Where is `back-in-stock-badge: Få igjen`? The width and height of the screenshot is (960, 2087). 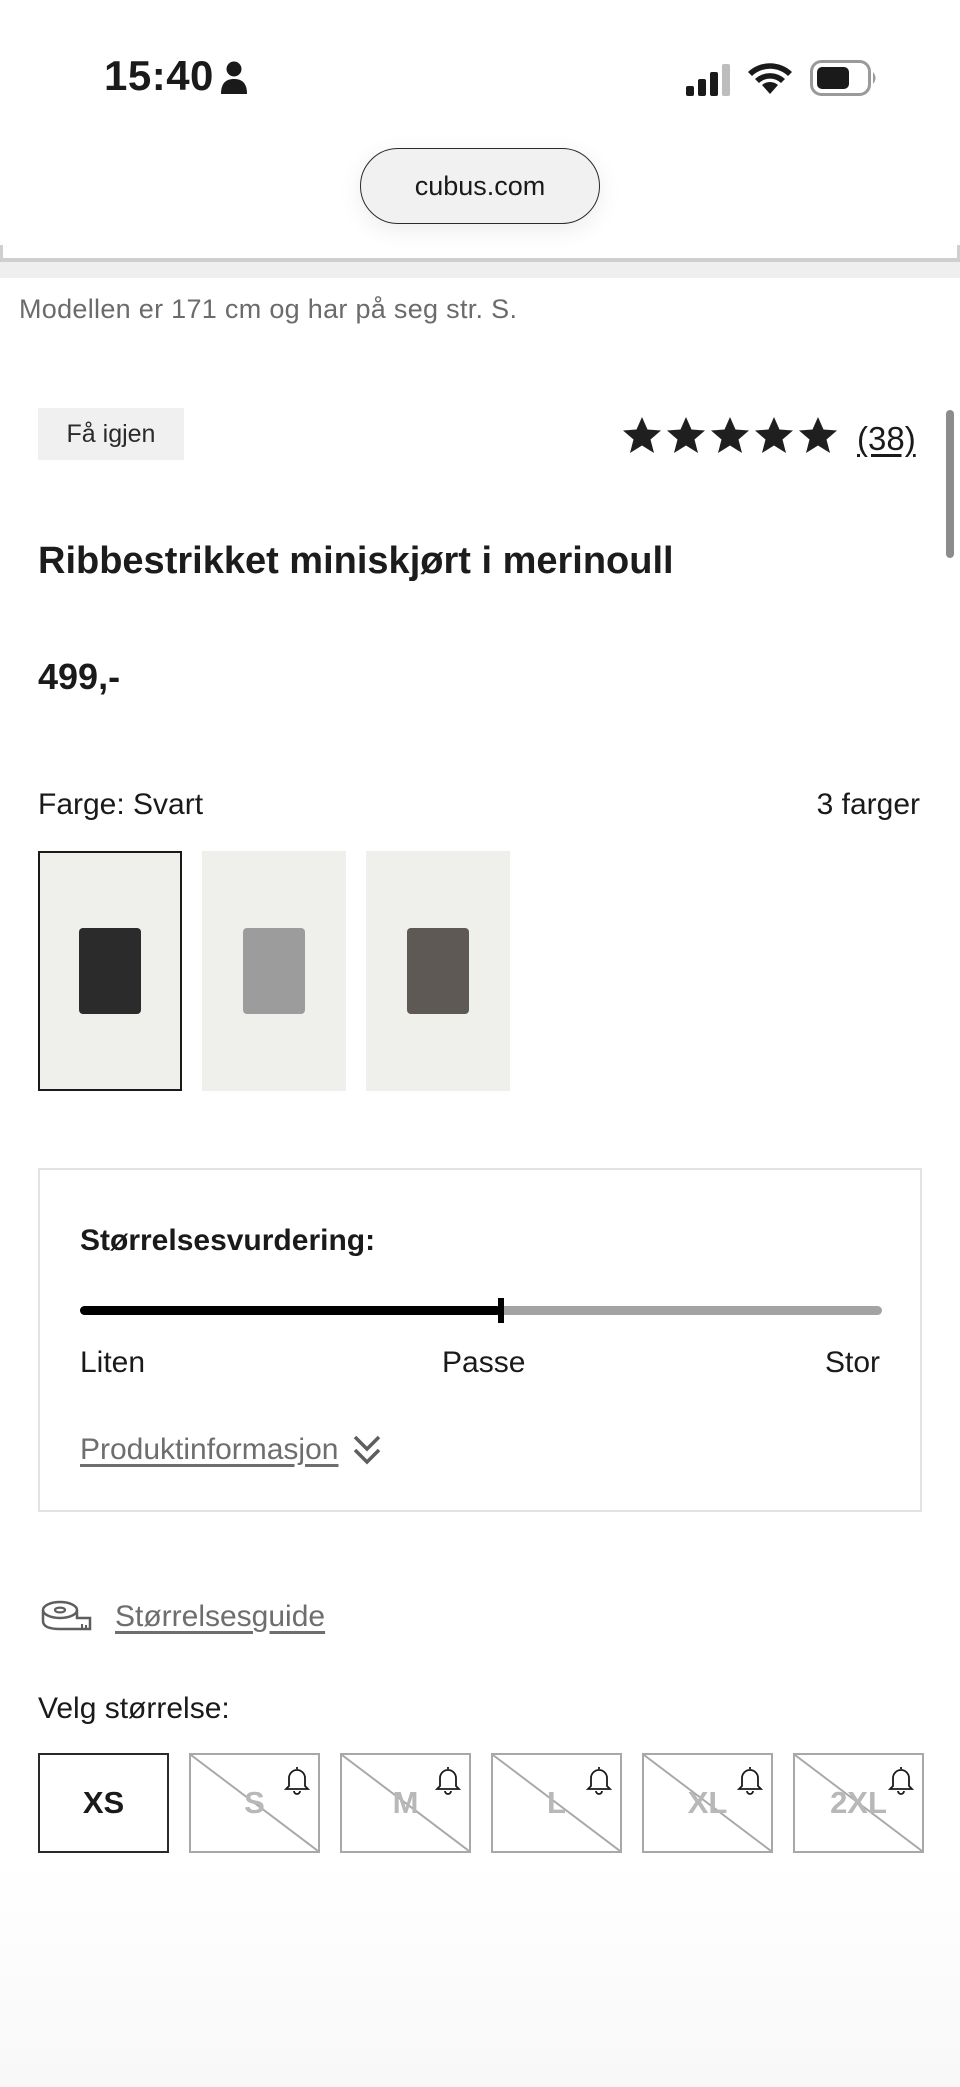 back-in-stock-badge: Få igjen is located at coordinates (111, 434).